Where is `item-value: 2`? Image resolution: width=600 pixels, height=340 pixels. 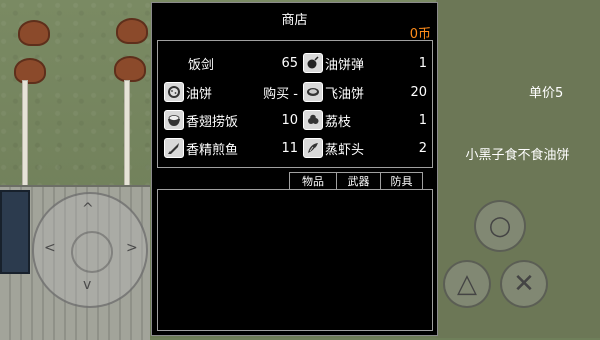
item-value: 2 is located at coordinates (422, 148).